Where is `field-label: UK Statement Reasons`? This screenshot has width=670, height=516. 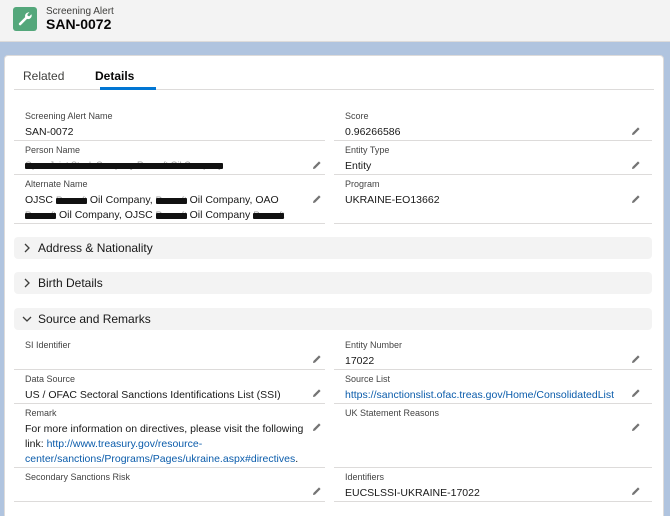 field-label: UK Statement Reasons is located at coordinates (392, 413).